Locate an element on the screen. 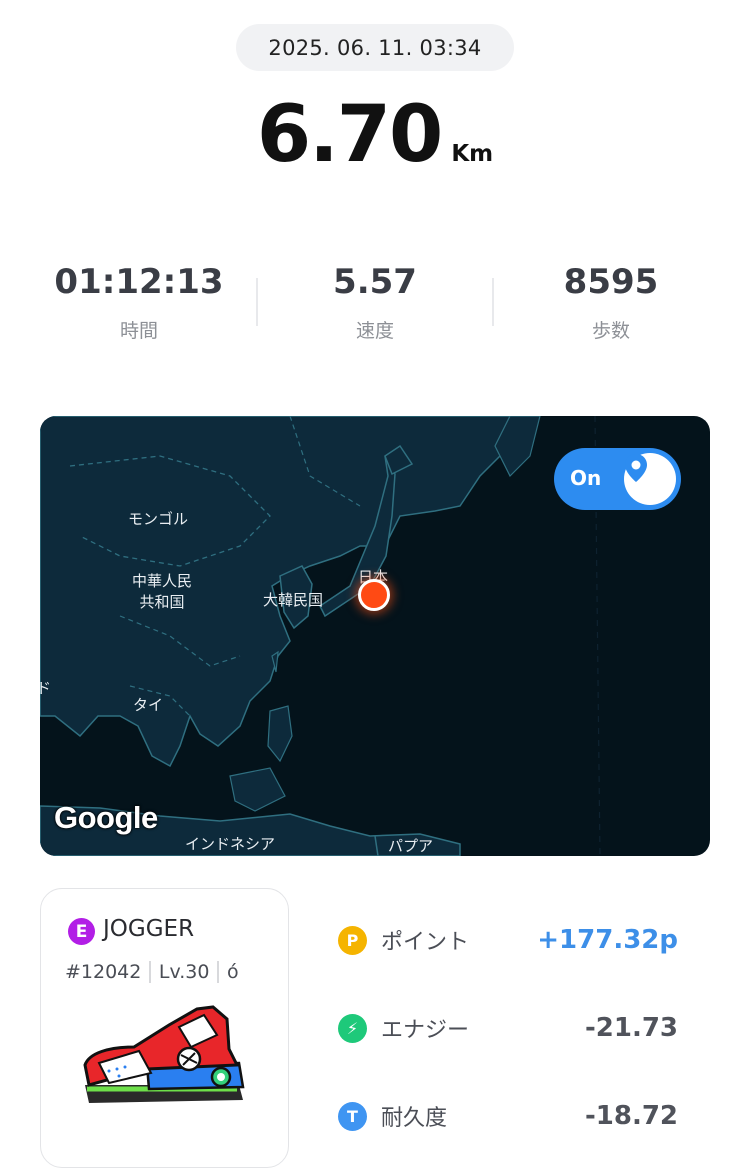 The image size is (750, 1173). location-pin-icon is located at coordinates (636, 468).